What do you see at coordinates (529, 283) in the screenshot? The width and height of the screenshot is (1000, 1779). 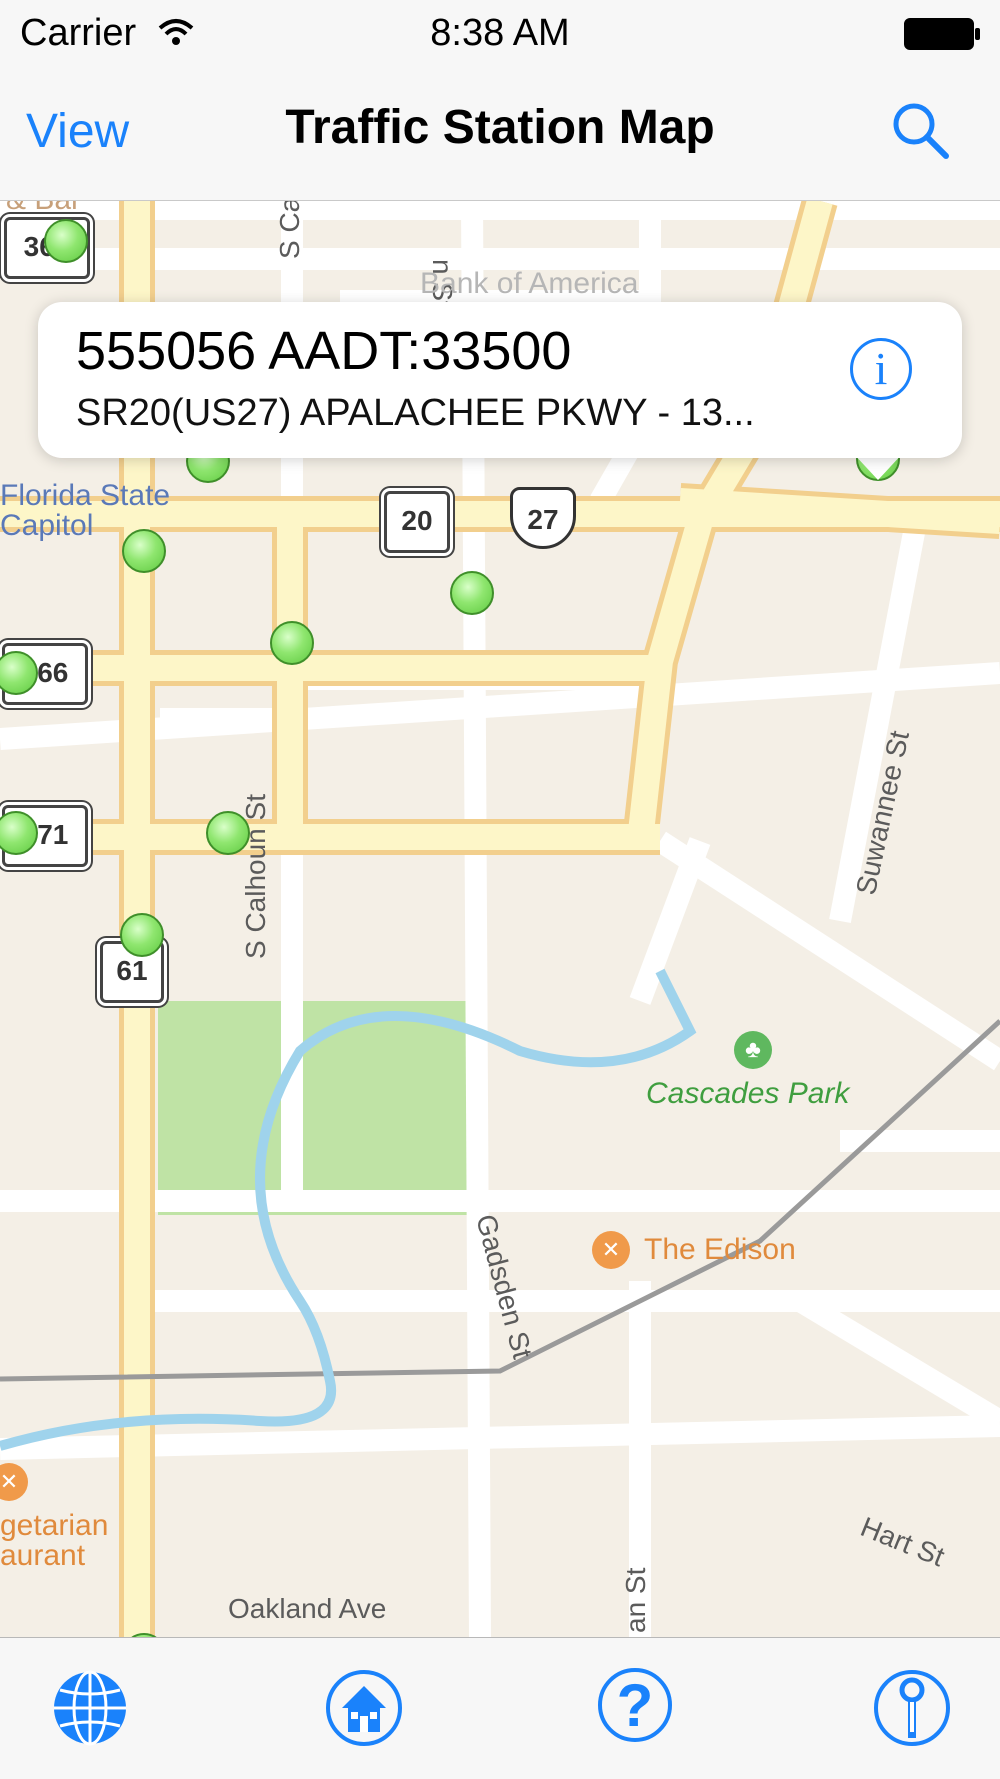 I see `faded-label: Bank of America` at bounding box center [529, 283].